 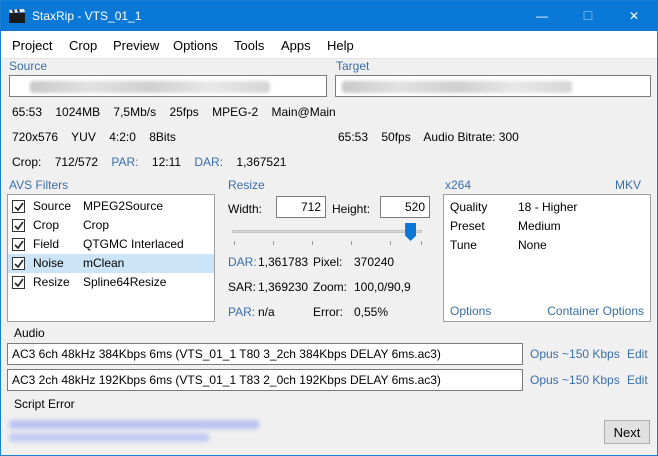 I want to click on container-options-link: Container Options, so click(x=595, y=311).